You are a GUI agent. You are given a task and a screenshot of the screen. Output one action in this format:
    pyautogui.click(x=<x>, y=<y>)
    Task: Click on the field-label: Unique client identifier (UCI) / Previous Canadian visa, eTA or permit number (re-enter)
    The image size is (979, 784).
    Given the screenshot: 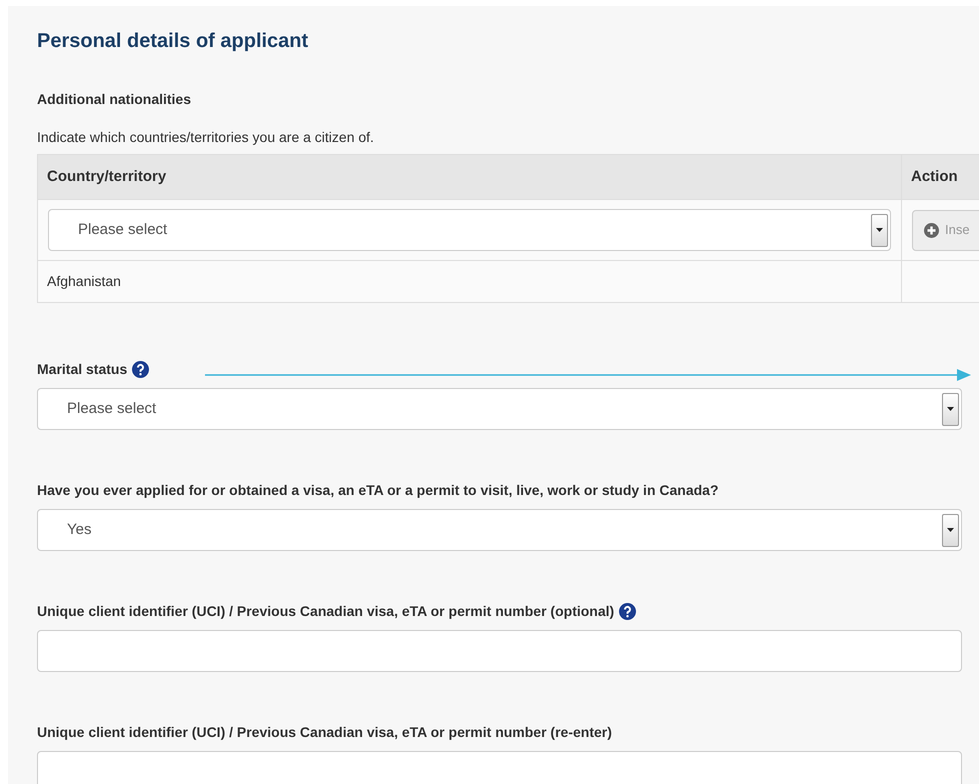 What is the action you would take?
    pyautogui.click(x=324, y=732)
    